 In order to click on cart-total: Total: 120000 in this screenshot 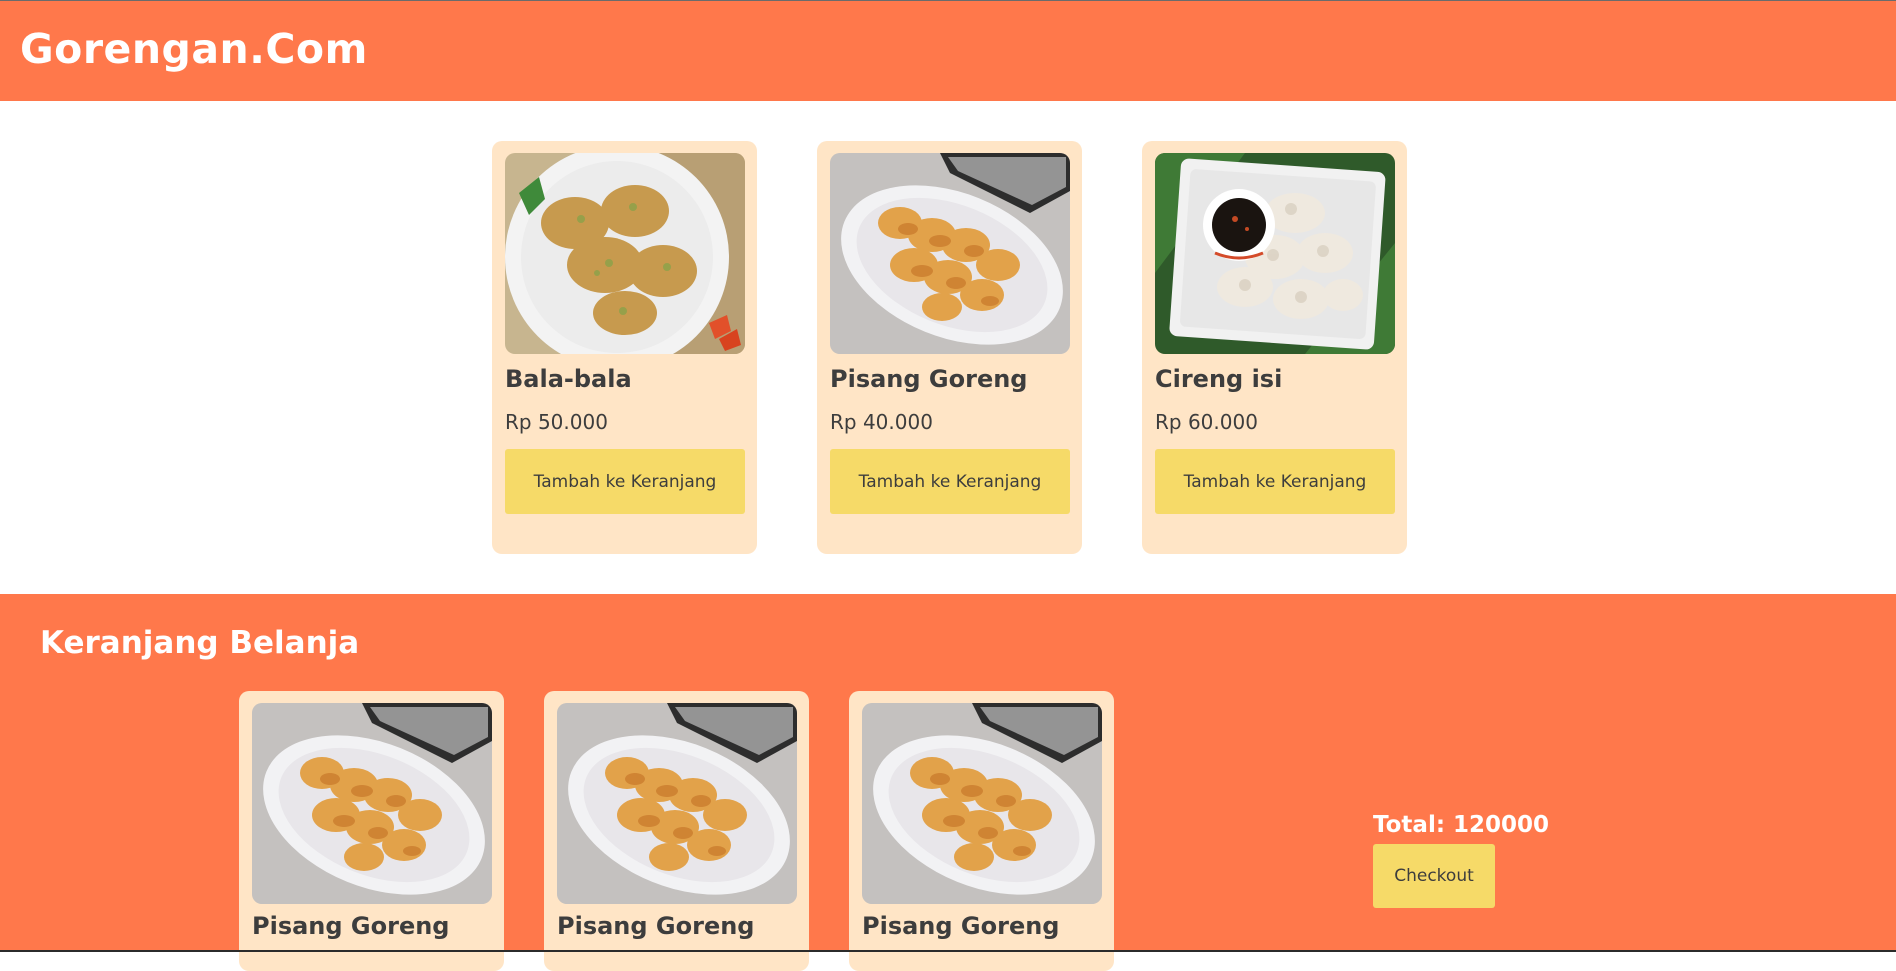, I will do `click(1461, 825)`.